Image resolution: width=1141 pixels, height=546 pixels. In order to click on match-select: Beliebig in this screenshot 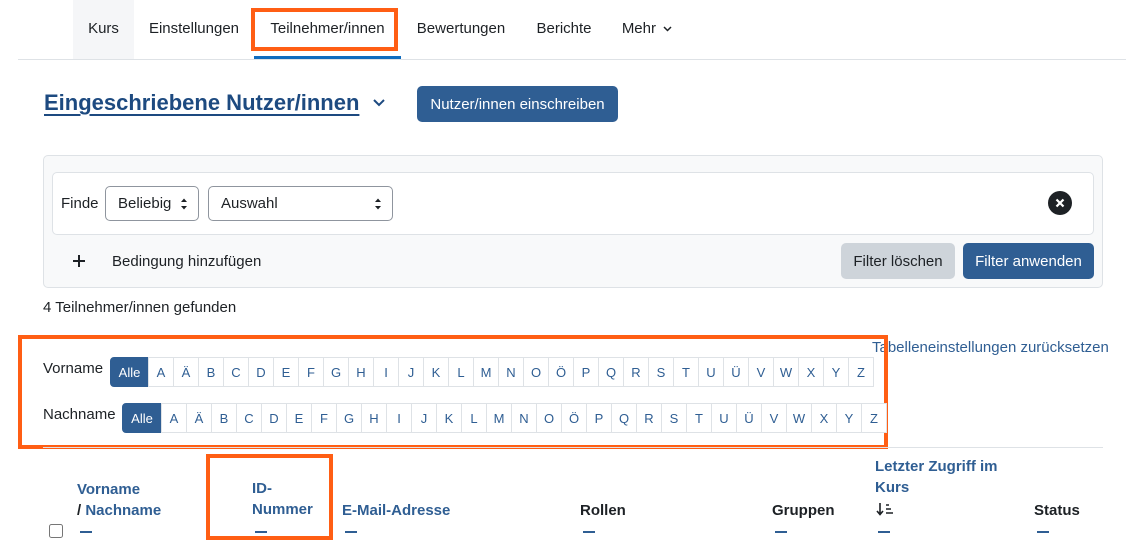, I will do `click(152, 203)`.